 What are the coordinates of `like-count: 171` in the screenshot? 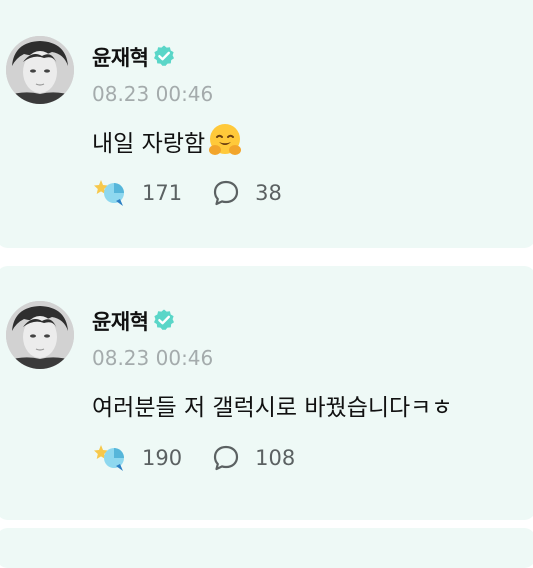 It's located at (162, 193).